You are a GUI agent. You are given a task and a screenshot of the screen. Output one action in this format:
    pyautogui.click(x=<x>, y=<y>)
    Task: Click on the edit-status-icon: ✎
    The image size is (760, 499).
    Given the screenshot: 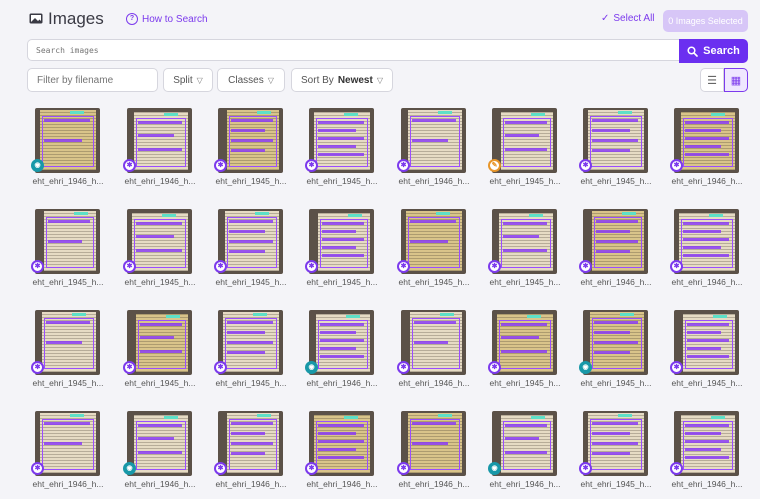 What is the action you would take?
    pyautogui.click(x=494, y=165)
    